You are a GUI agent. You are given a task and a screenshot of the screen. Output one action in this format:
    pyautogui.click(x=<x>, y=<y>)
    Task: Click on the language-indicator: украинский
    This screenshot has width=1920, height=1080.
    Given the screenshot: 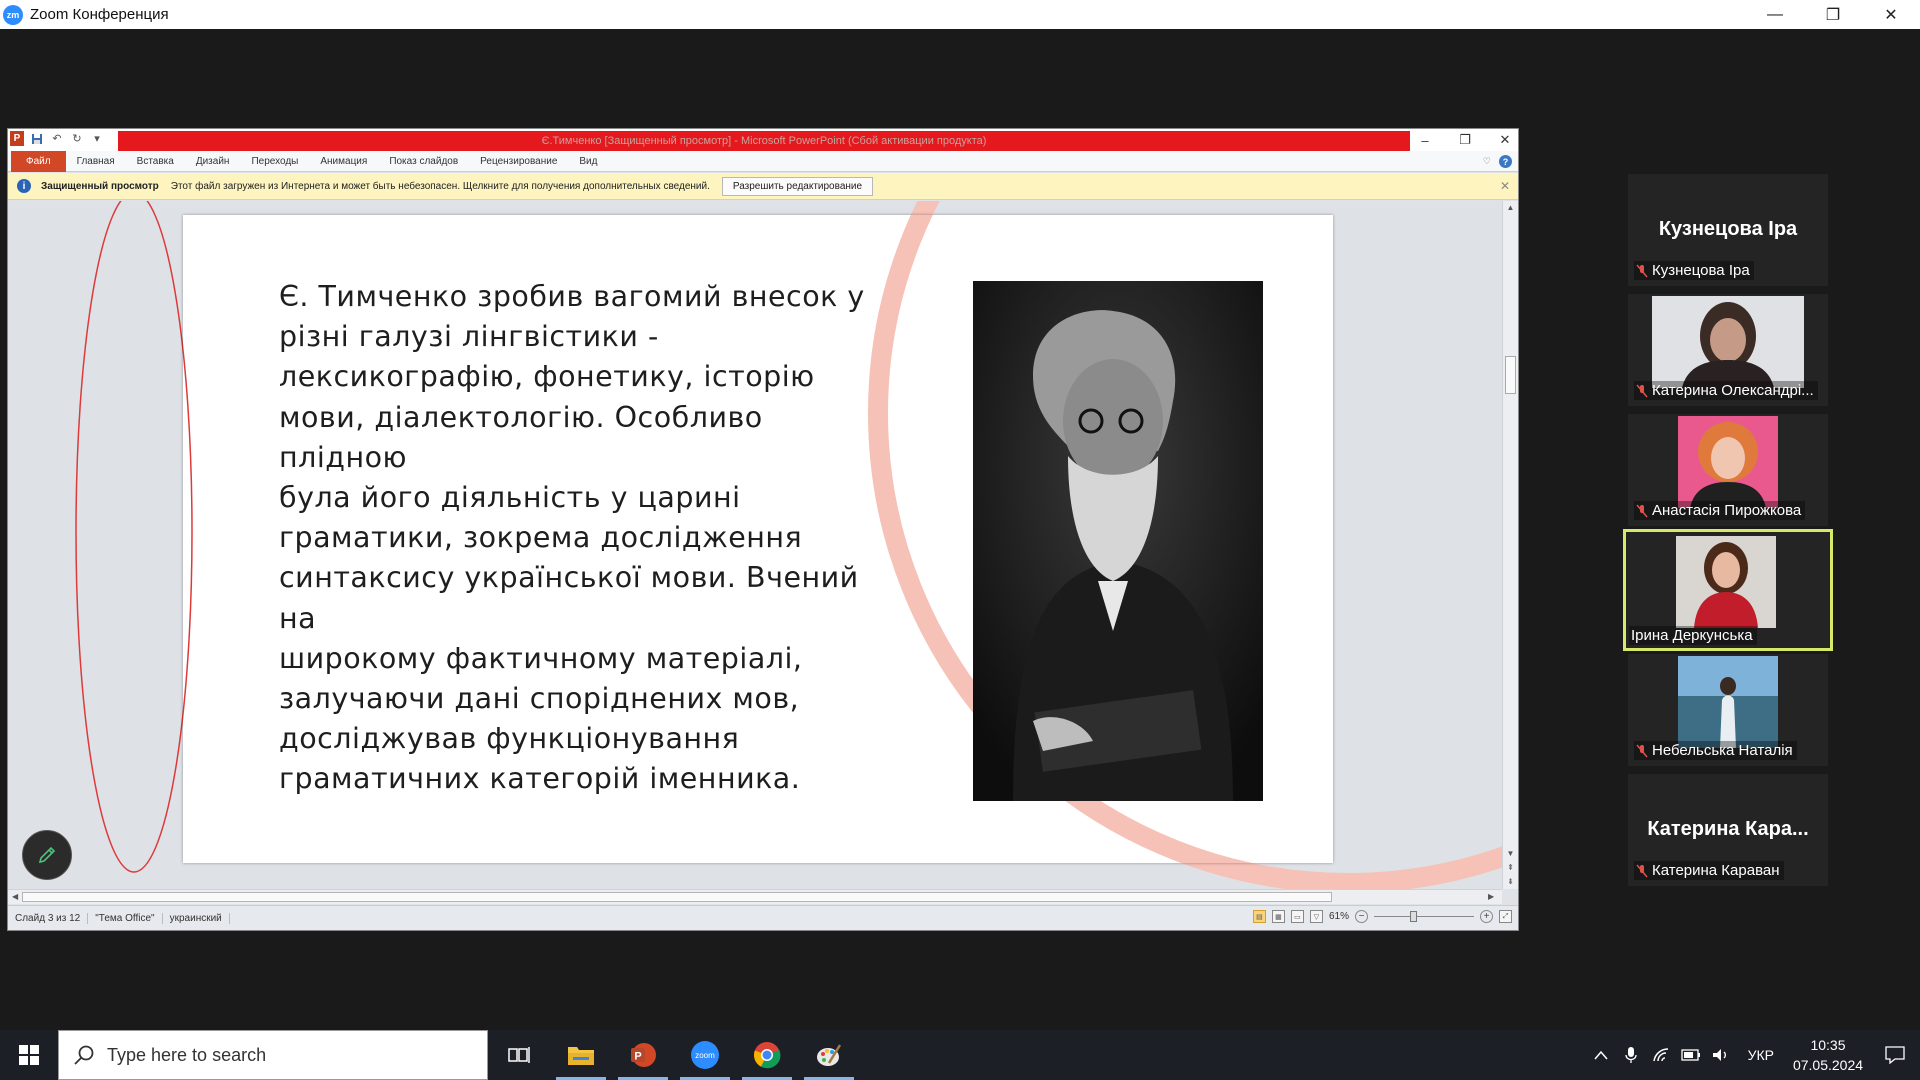 What is the action you would take?
    pyautogui.click(x=196, y=918)
    